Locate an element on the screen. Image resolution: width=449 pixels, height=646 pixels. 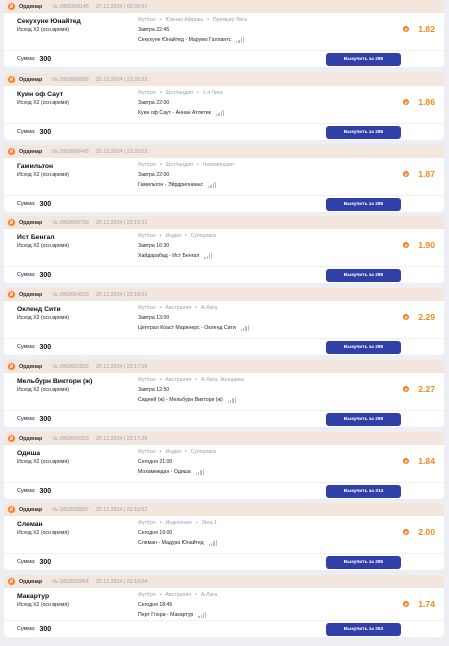
event-country: Шотландия is located at coordinates (179, 165).